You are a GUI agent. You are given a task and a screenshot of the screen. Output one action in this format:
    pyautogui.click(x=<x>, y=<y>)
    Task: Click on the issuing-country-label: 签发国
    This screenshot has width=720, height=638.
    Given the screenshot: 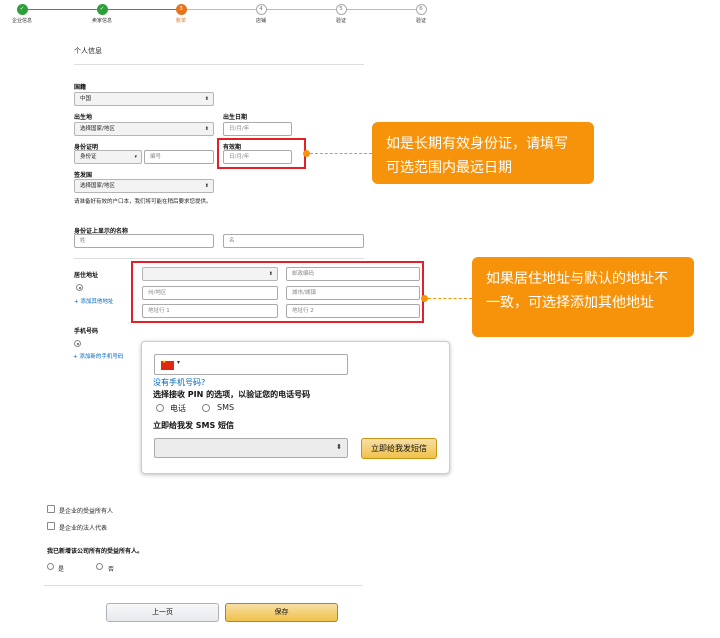 What is the action you would take?
    pyautogui.click(x=83, y=175)
    